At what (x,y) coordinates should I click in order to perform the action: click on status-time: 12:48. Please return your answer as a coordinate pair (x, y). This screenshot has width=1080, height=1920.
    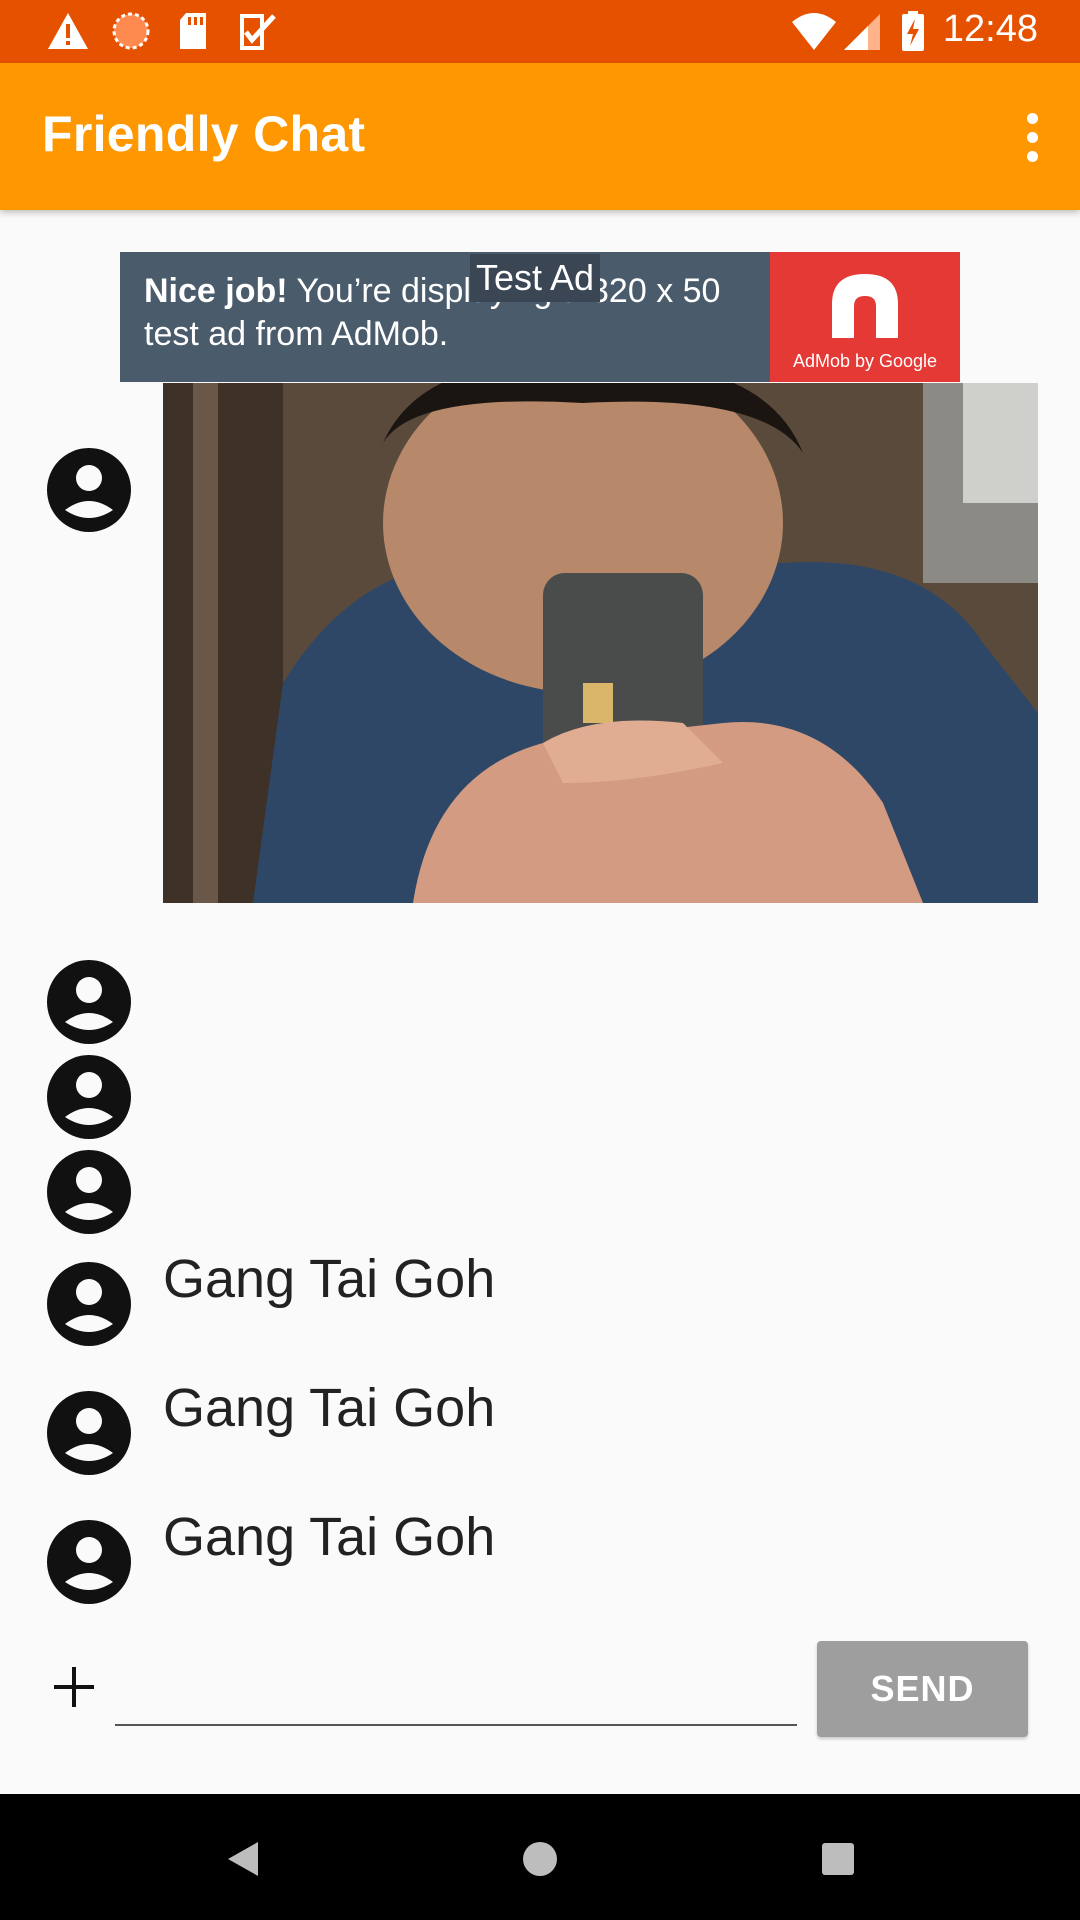
    Looking at the image, I should click on (990, 29).